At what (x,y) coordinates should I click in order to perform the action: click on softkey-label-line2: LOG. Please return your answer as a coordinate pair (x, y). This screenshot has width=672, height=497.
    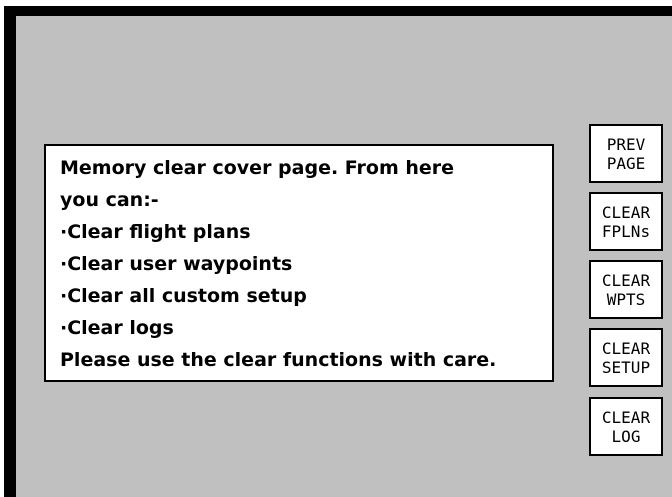
    Looking at the image, I should click on (626, 436).